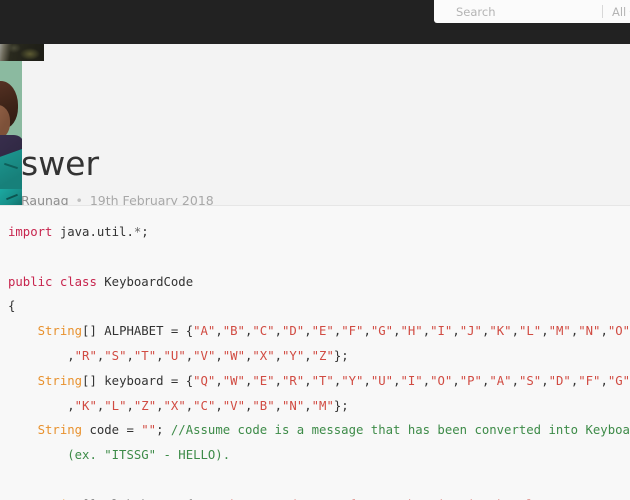 Image resolution: width=630 pixels, height=500 pixels. What do you see at coordinates (30, 232) in the screenshot?
I see `code-token: import` at bounding box center [30, 232].